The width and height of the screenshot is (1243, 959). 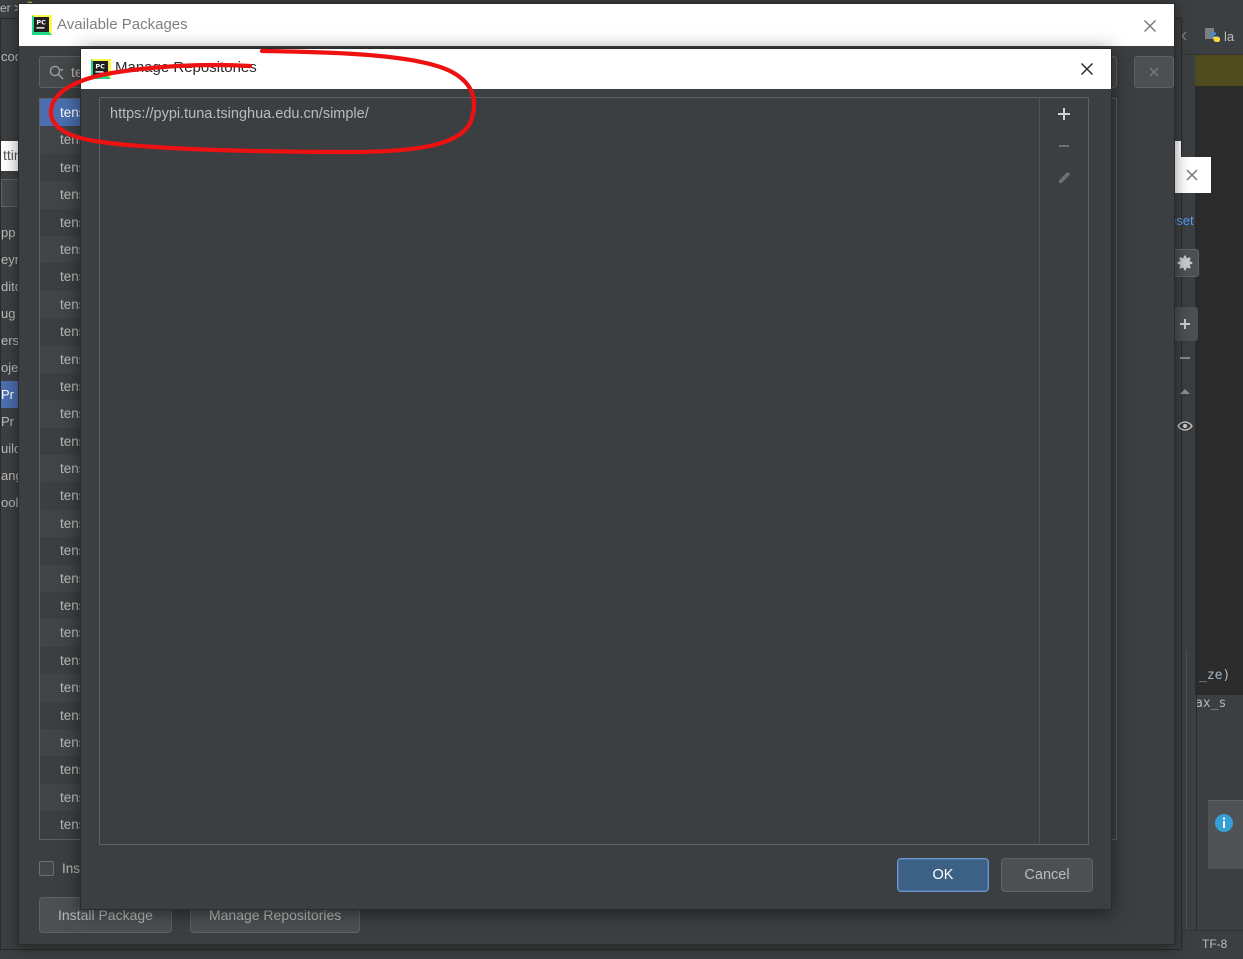 What do you see at coordinates (596, 69) in the screenshot?
I see `manage-repositories-titlebar: PC Manage Repositories` at bounding box center [596, 69].